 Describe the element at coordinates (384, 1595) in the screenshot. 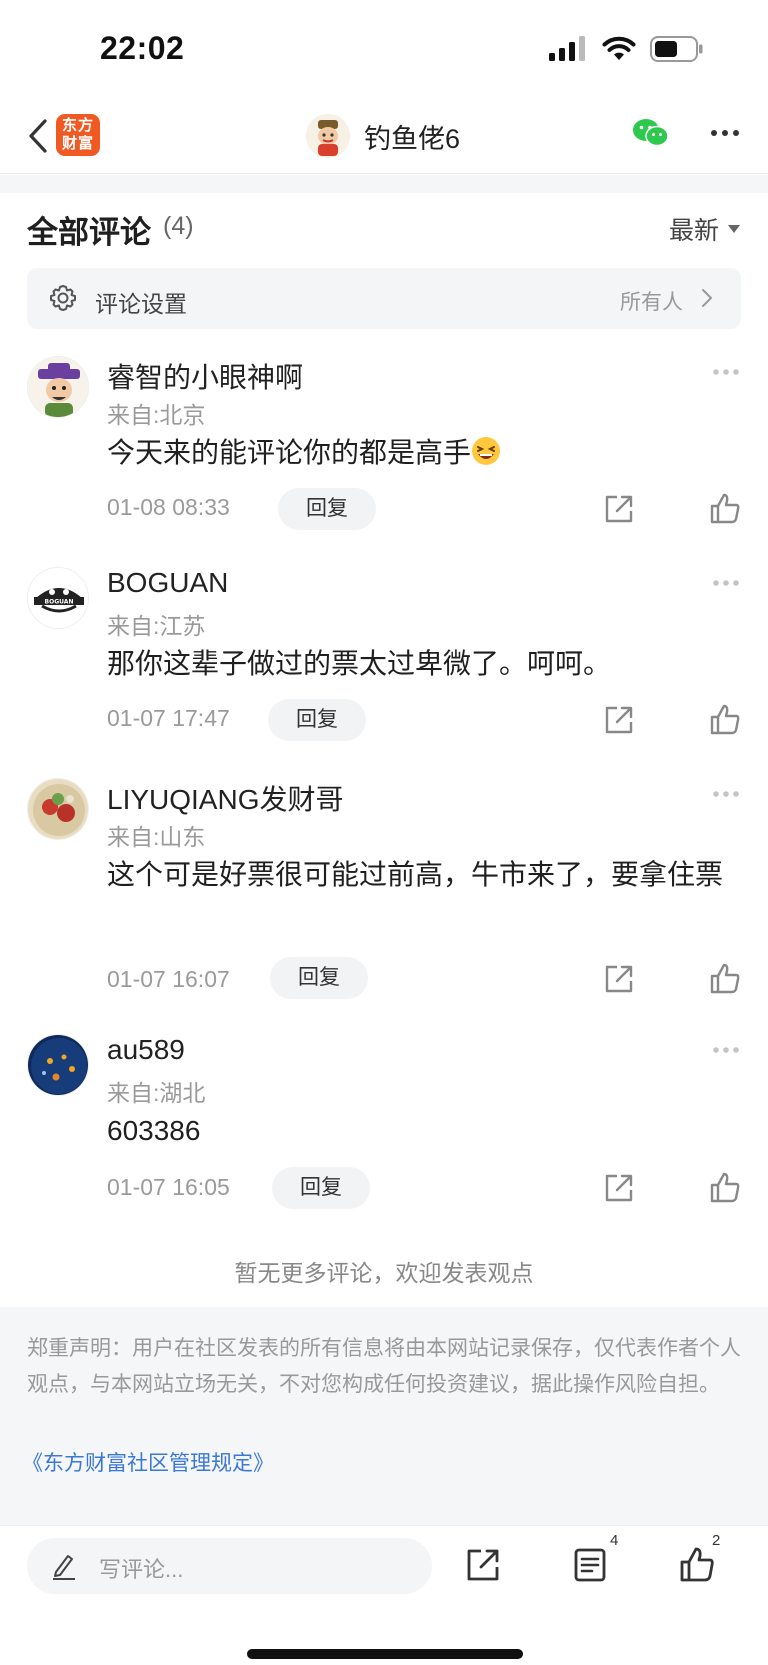

I see `bottom-action-bar: 写评论... 4 2` at that location.